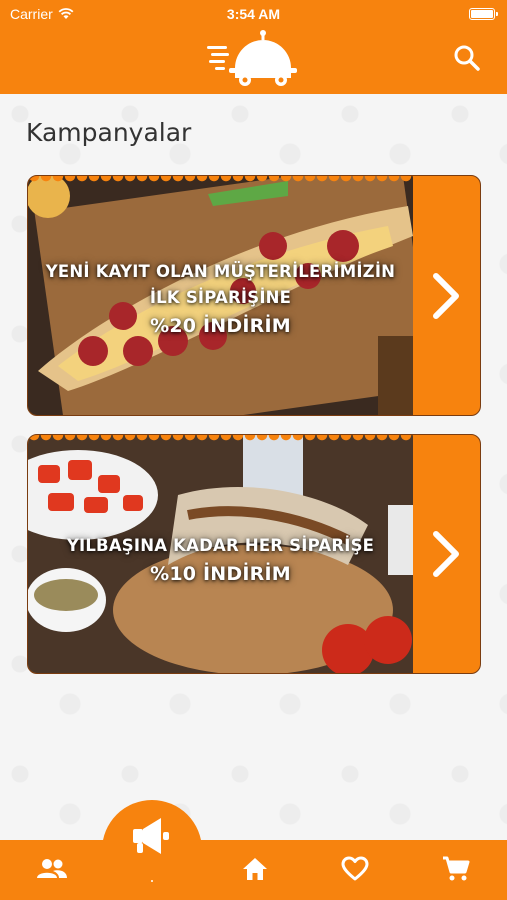 The width and height of the screenshot is (507, 900). Describe the element at coordinates (109, 132) in the screenshot. I see `page-title: Kampanyalar` at that location.